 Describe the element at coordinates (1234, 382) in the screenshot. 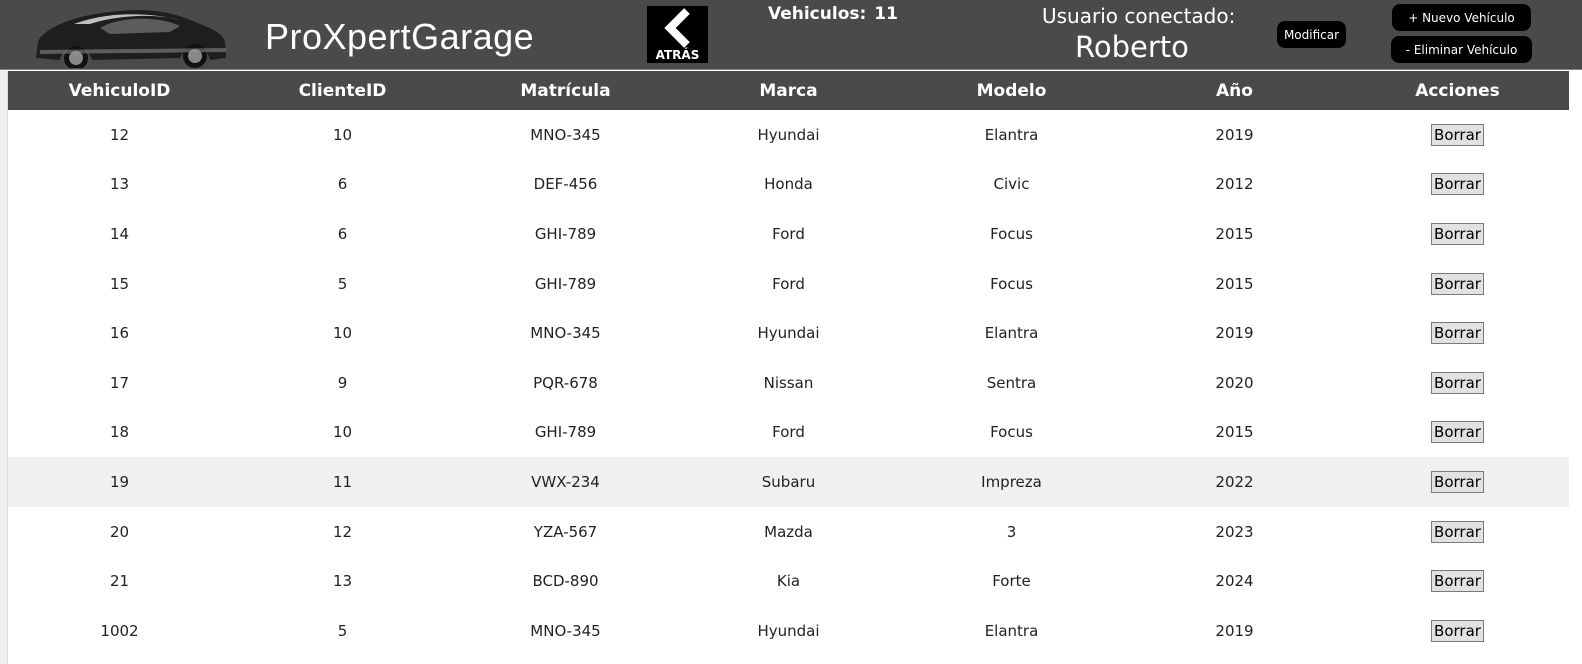

I see `anio-cell: 2020` at that location.